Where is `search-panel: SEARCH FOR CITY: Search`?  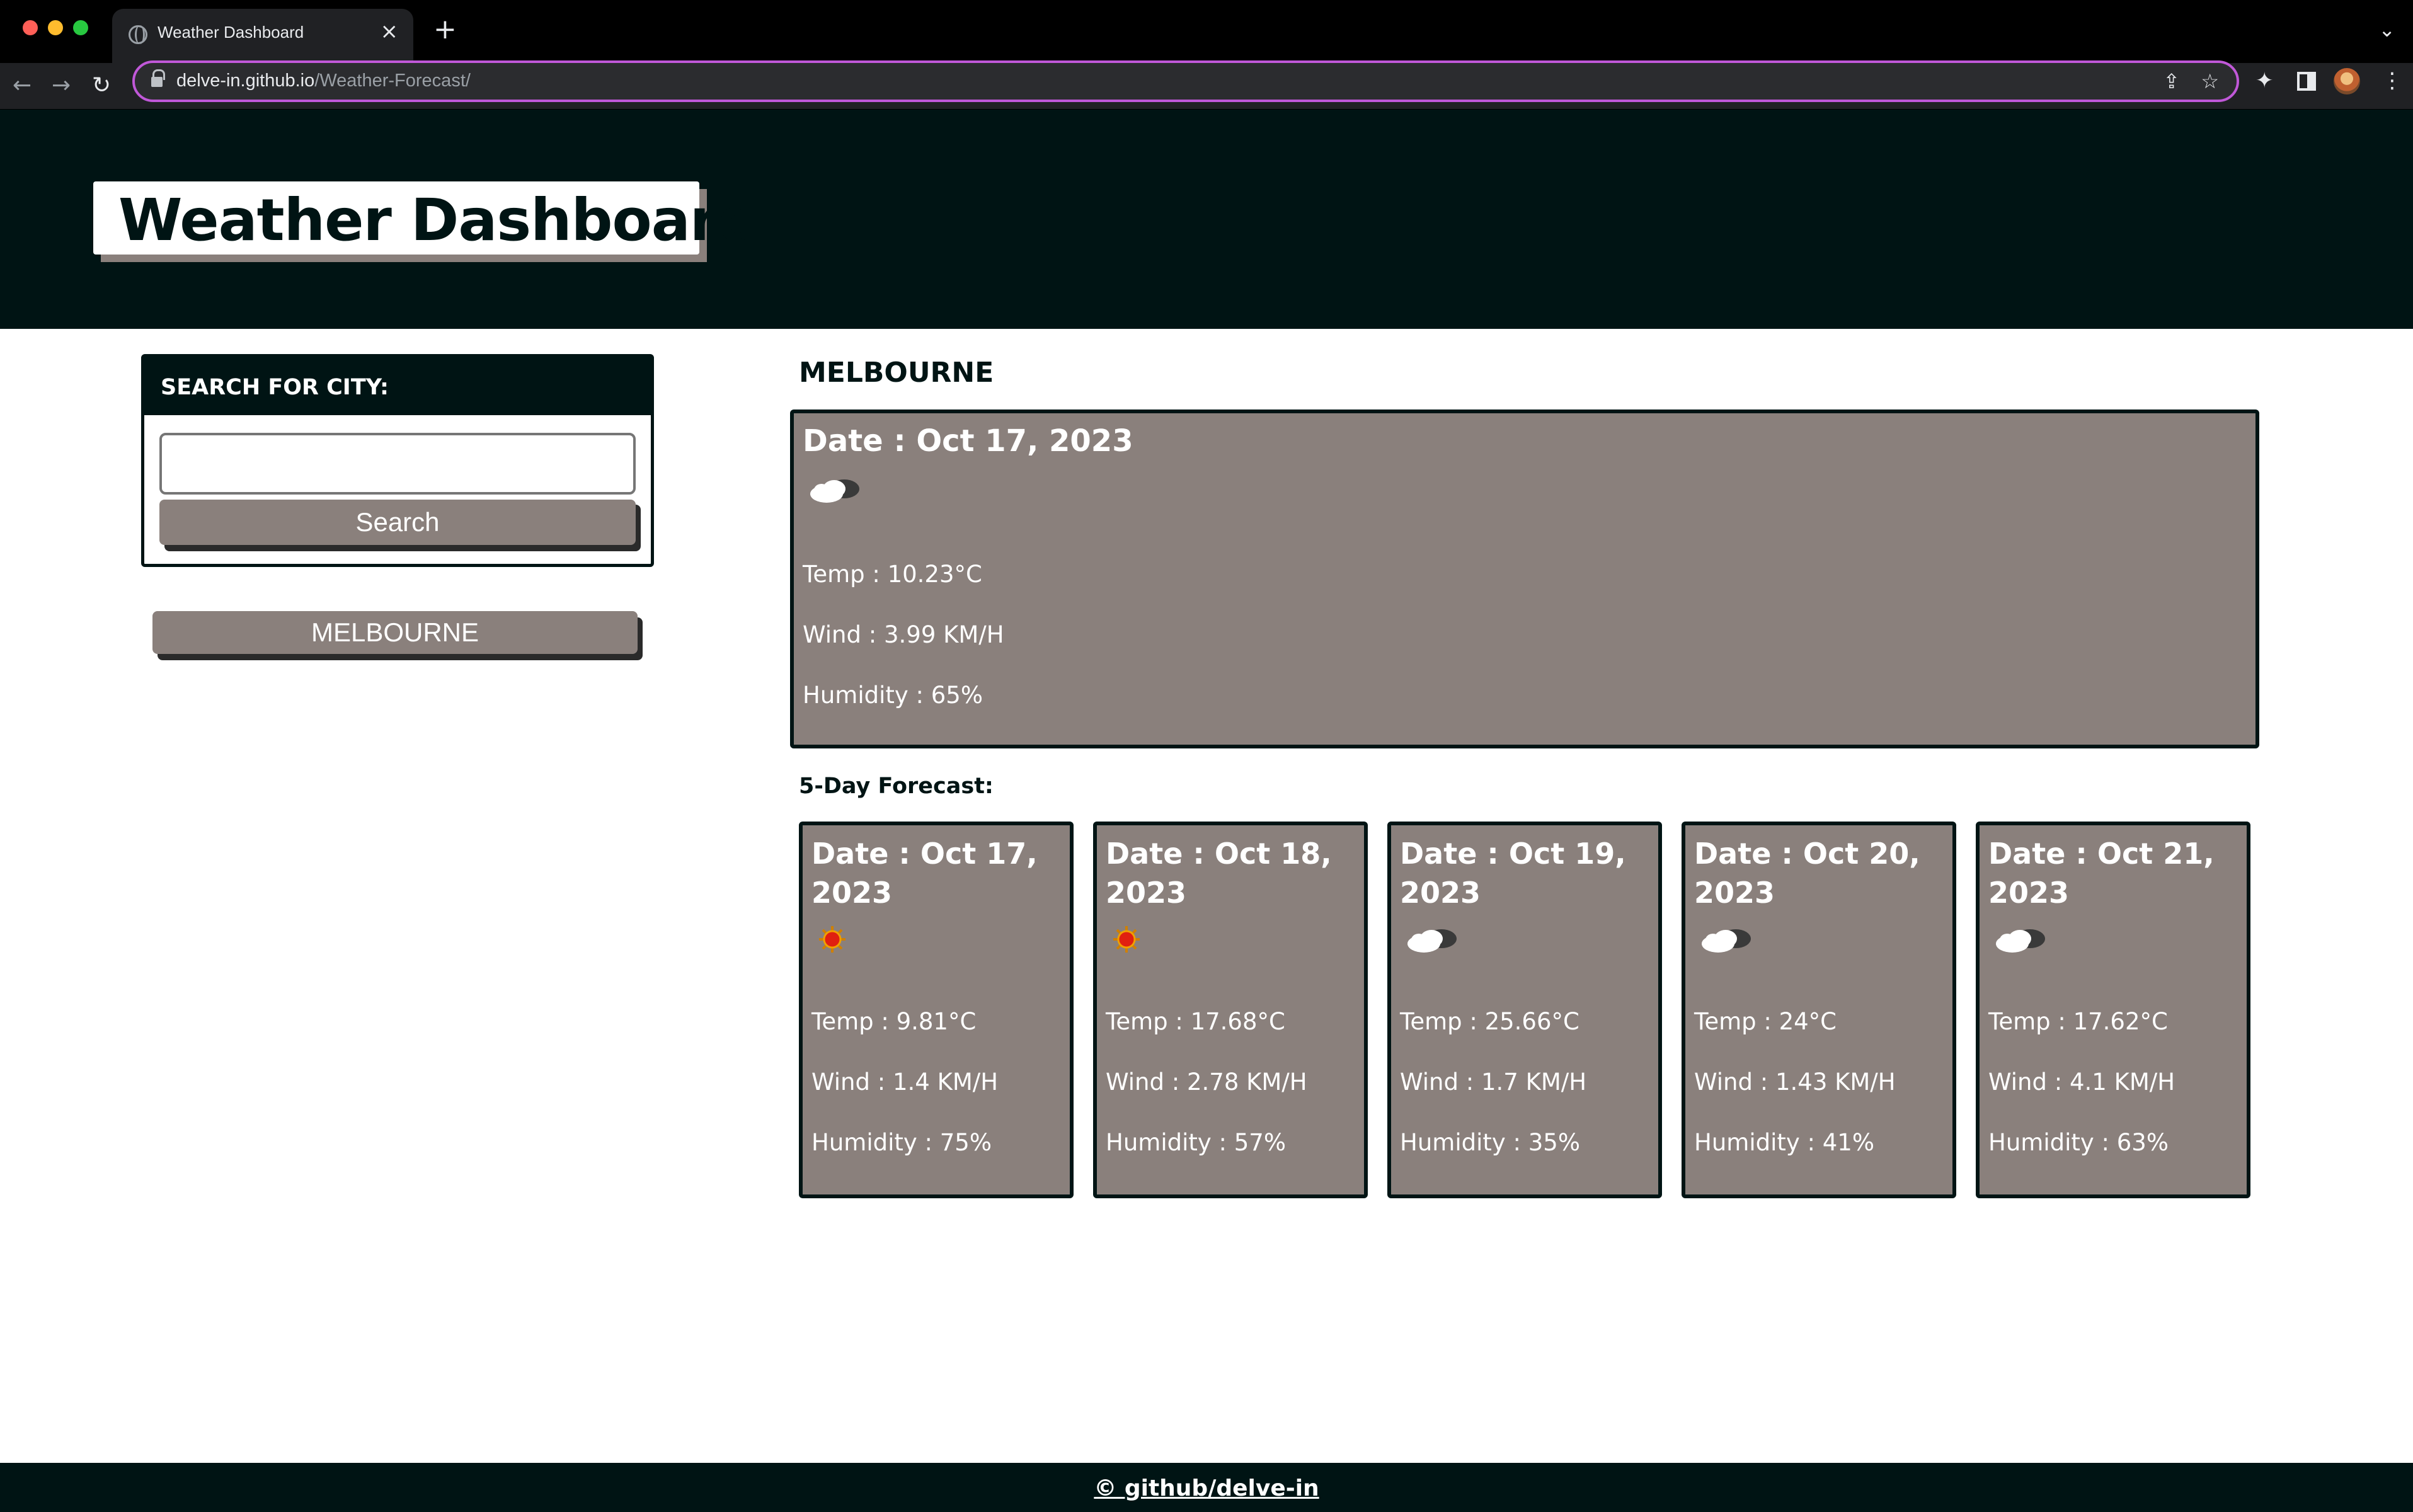 search-panel: SEARCH FOR CITY: Search is located at coordinates (397, 460).